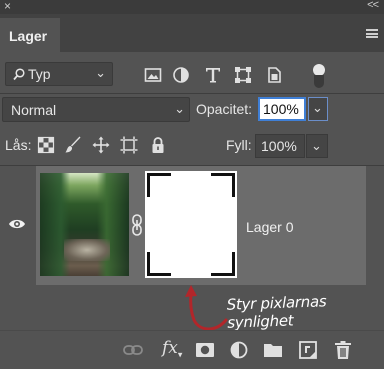  Describe the element at coordinates (19, 74) in the screenshot. I see `search-icon` at that location.